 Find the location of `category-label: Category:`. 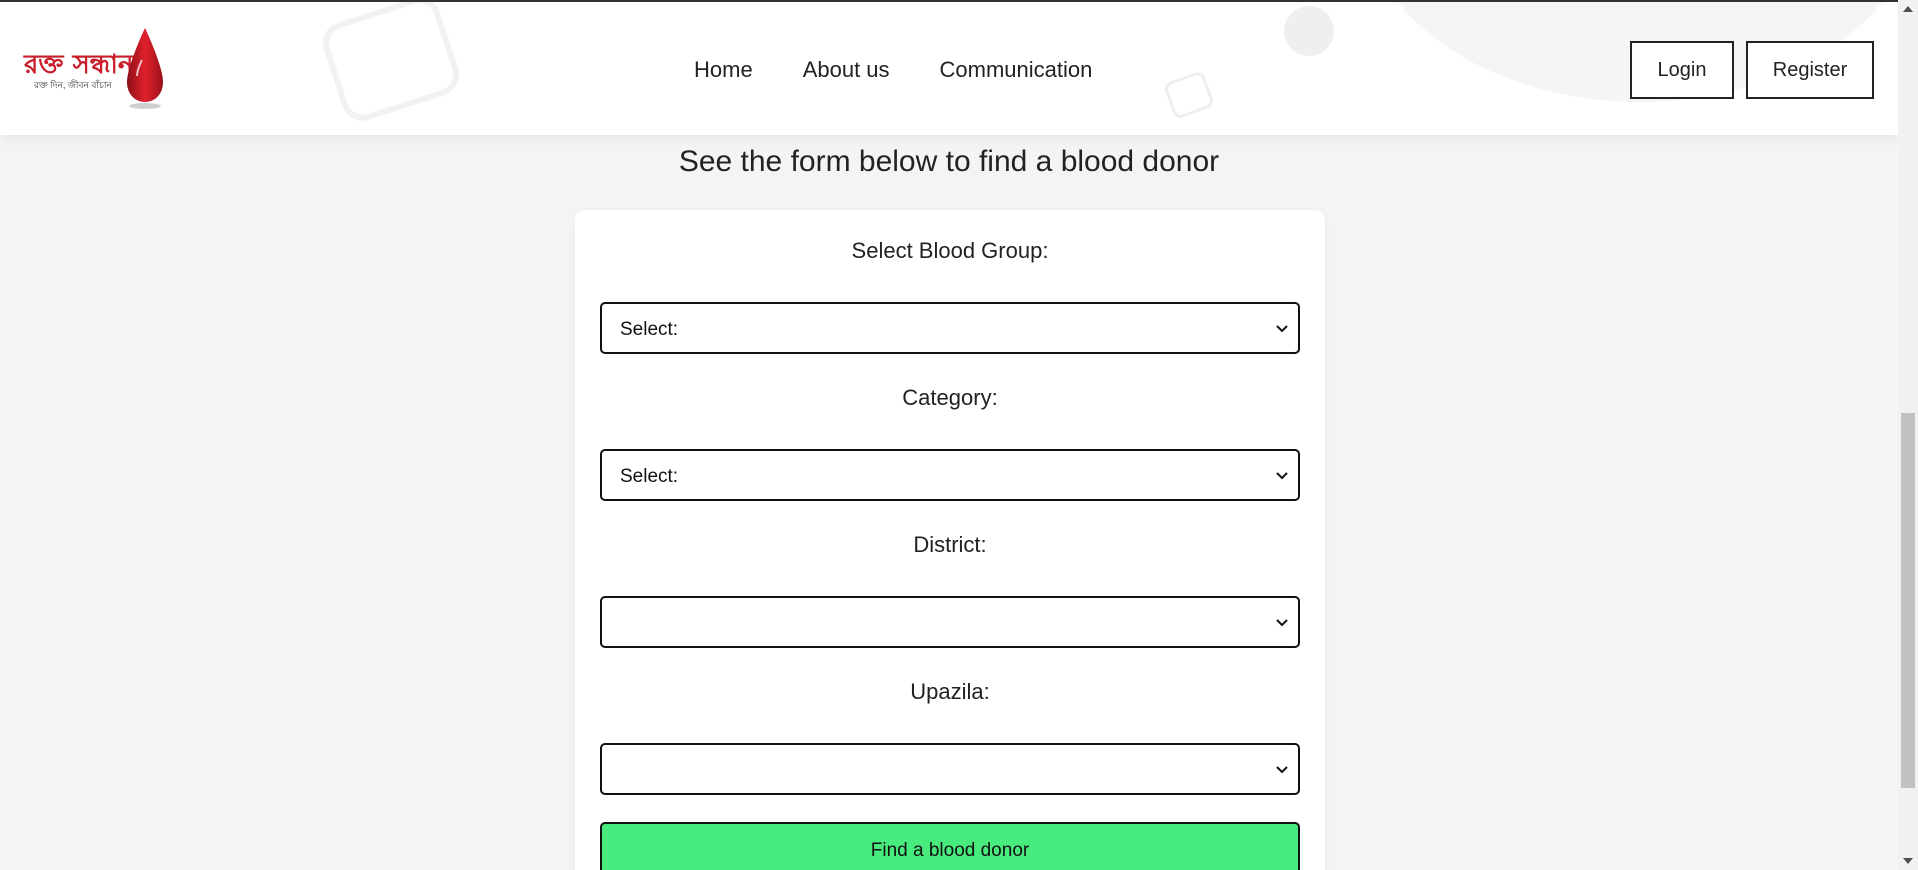

category-label: Category: is located at coordinates (950, 397).